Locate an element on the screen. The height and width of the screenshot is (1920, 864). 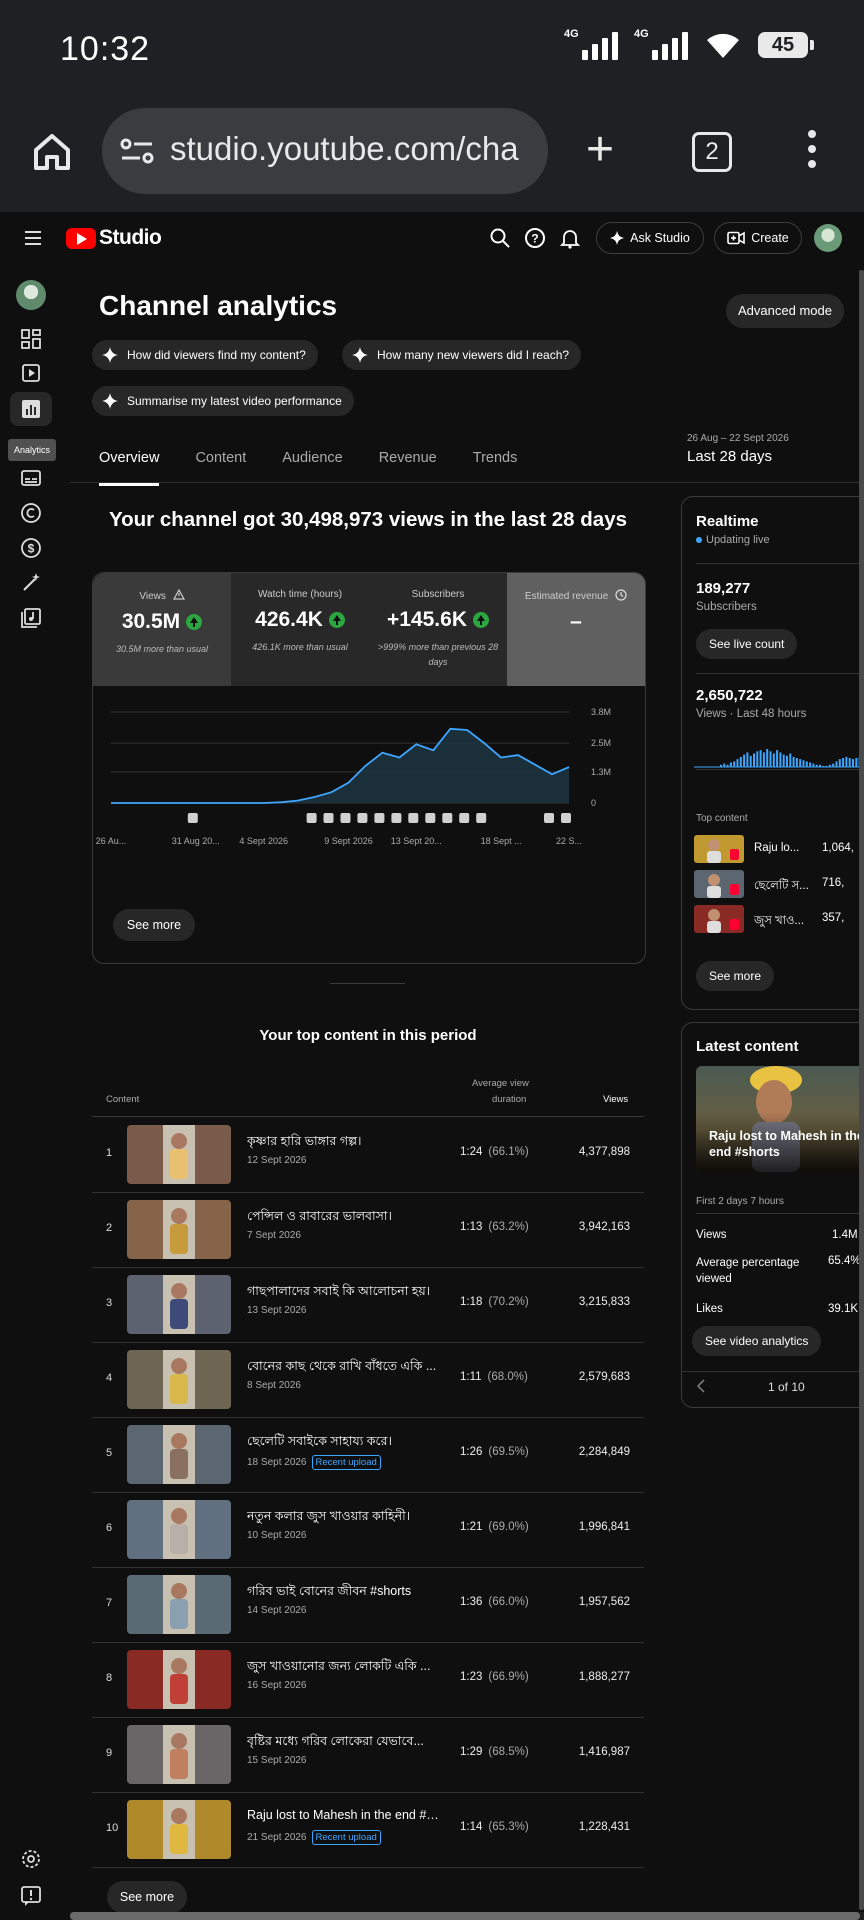
top-content-see-more-button: See more is located at coordinates (147, 1897).